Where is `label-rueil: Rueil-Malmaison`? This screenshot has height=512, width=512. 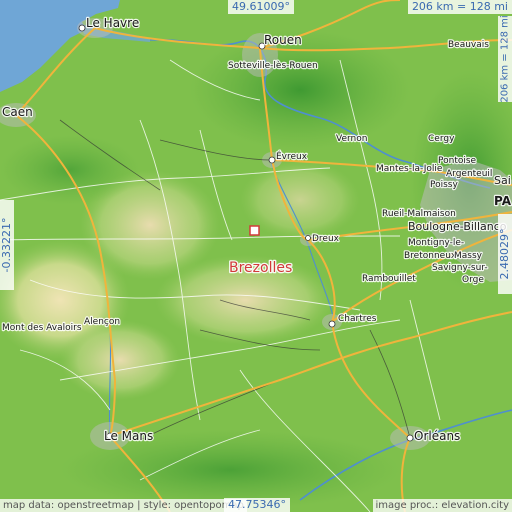
label-rueil: Rueil-Malmaison is located at coordinates (419, 214).